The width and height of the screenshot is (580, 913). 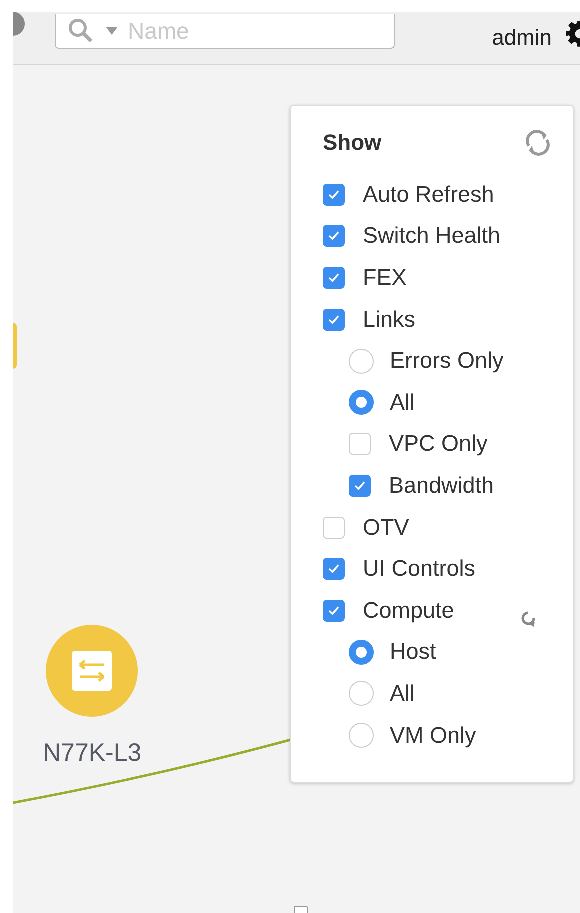 What do you see at coordinates (428, 195) in the screenshot?
I see `option-label: Auto Refresh` at bounding box center [428, 195].